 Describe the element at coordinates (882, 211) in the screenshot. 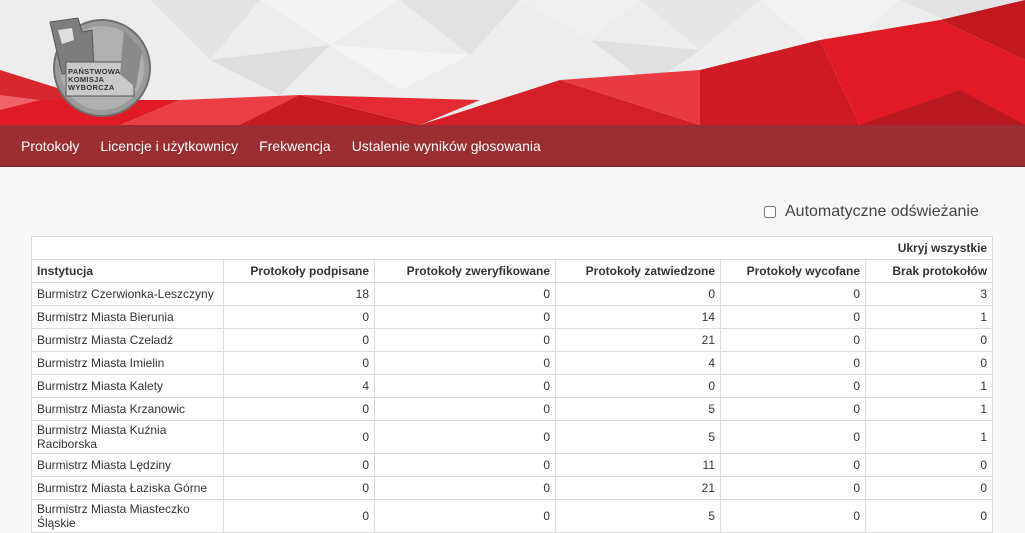

I see `auto-refresh-label: Automatyczne odświeżanie` at that location.